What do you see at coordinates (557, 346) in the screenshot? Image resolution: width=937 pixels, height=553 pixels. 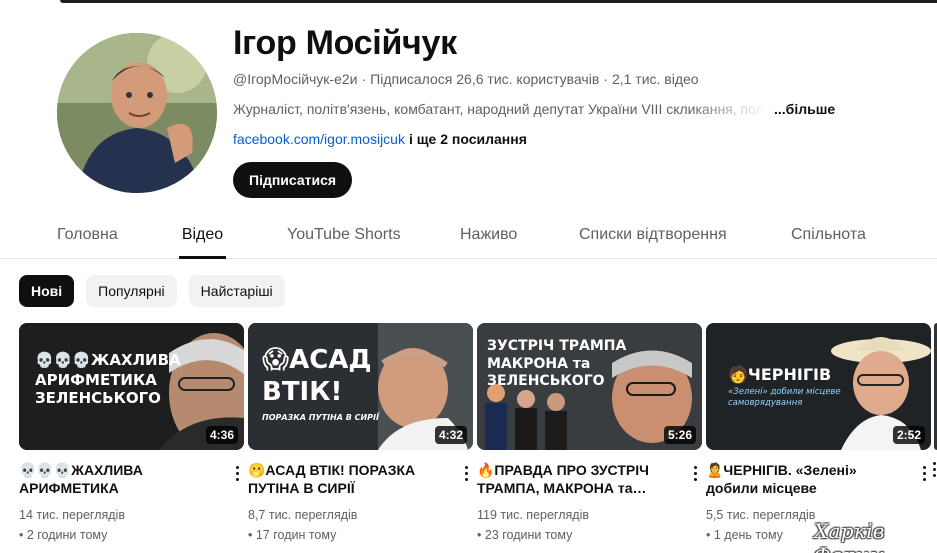 I see `thumbnail-caption: ЗУСТРІЧ ТРАМПА` at bounding box center [557, 346].